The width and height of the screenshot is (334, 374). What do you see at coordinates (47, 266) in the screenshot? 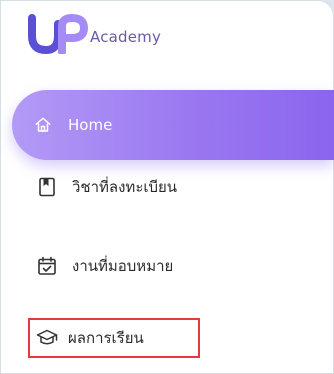
I see `calendar-icon` at bounding box center [47, 266].